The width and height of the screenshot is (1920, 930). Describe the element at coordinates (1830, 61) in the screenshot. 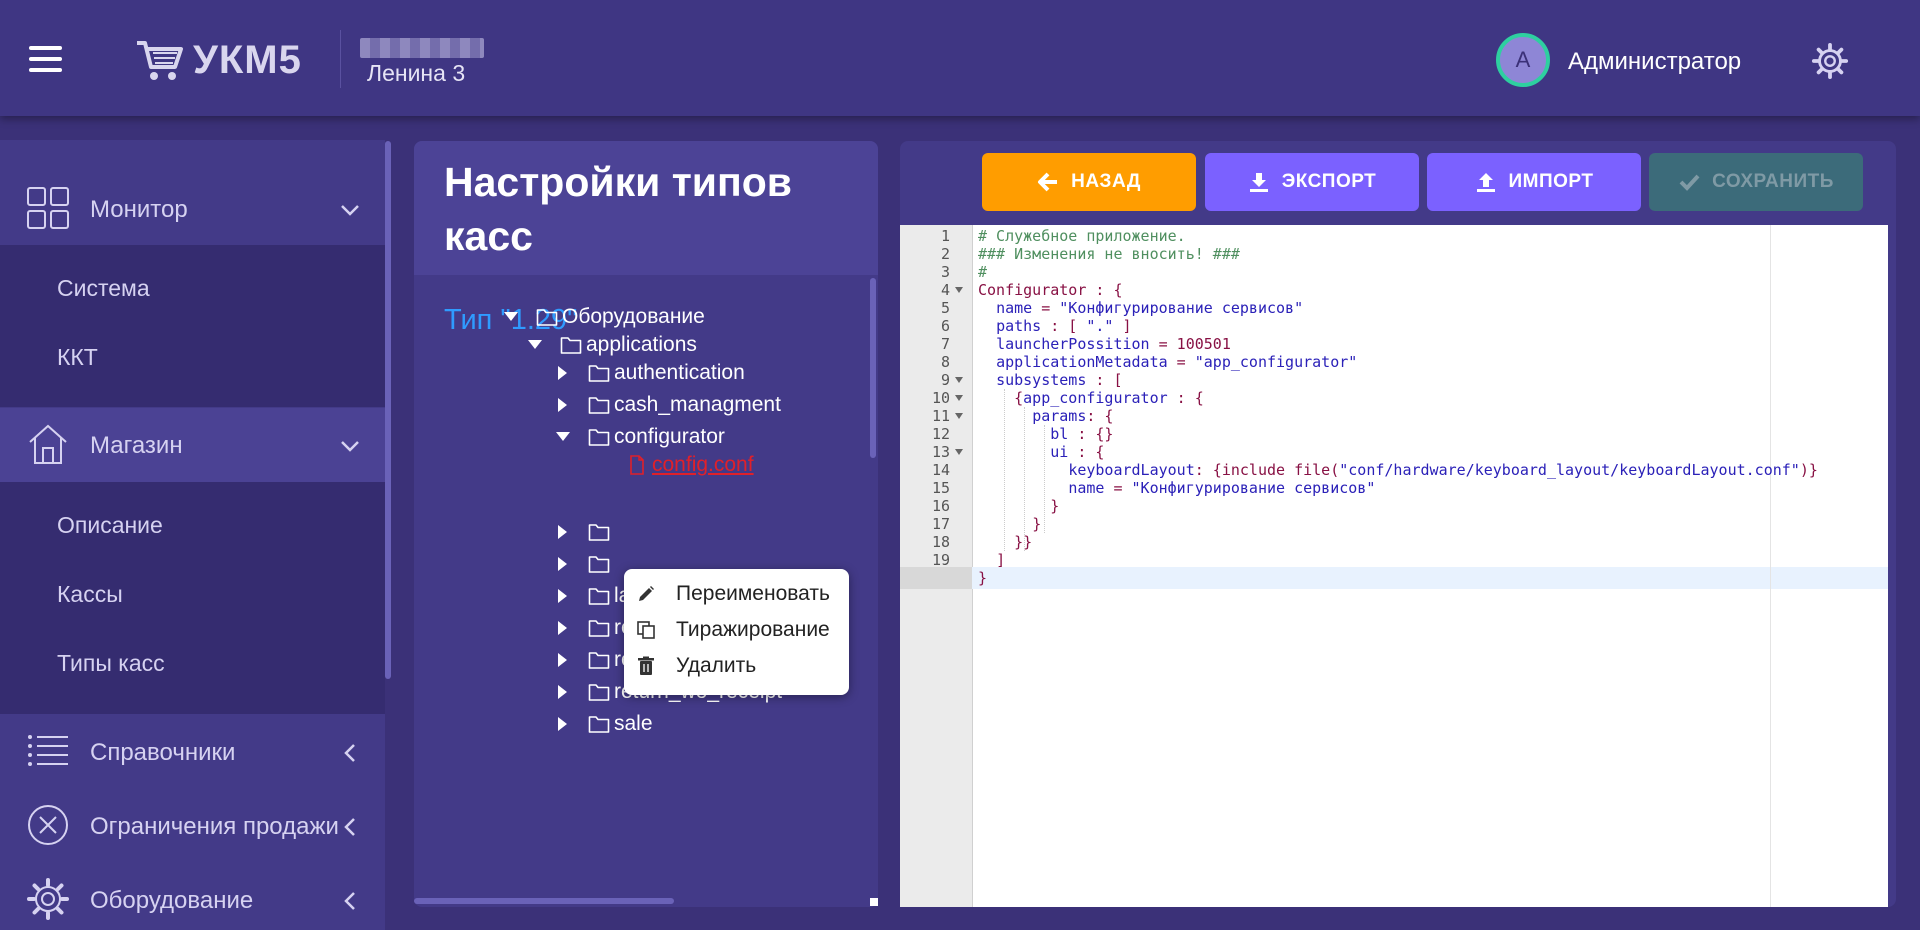

I see `settings-gear-icon` at that location.